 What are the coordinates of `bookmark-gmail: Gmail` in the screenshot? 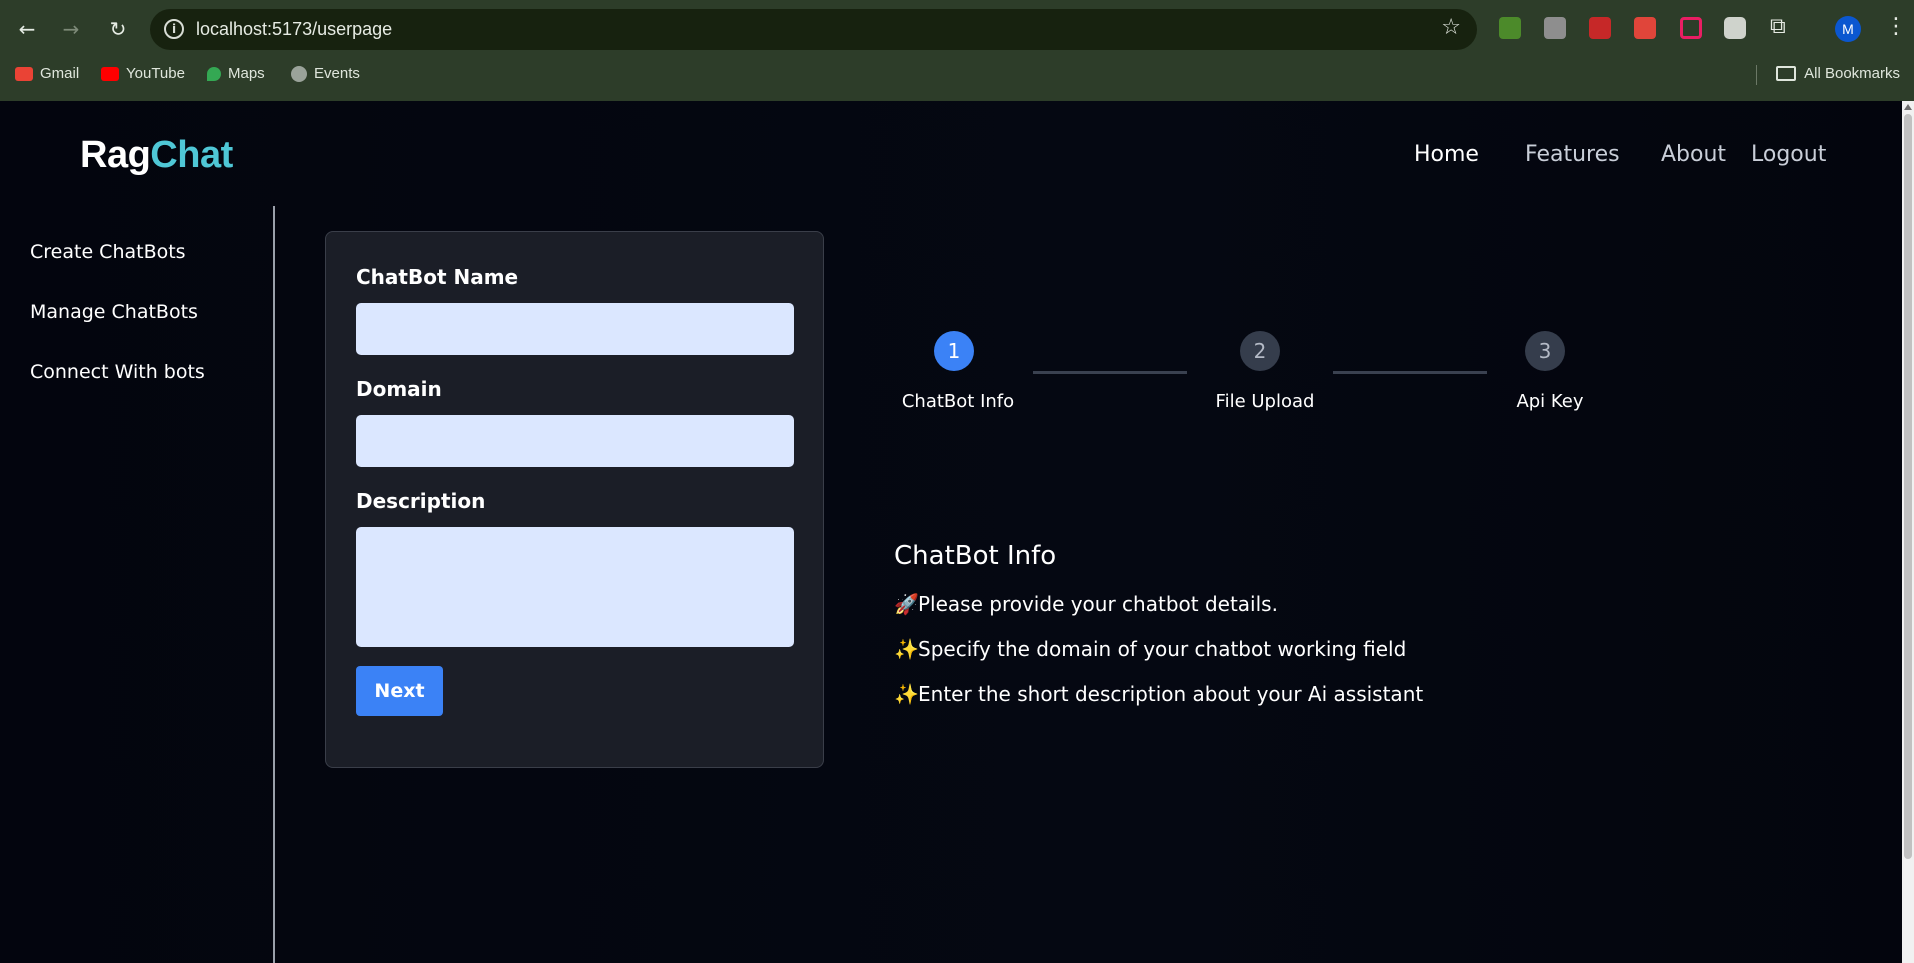 It's located at (47, 73).